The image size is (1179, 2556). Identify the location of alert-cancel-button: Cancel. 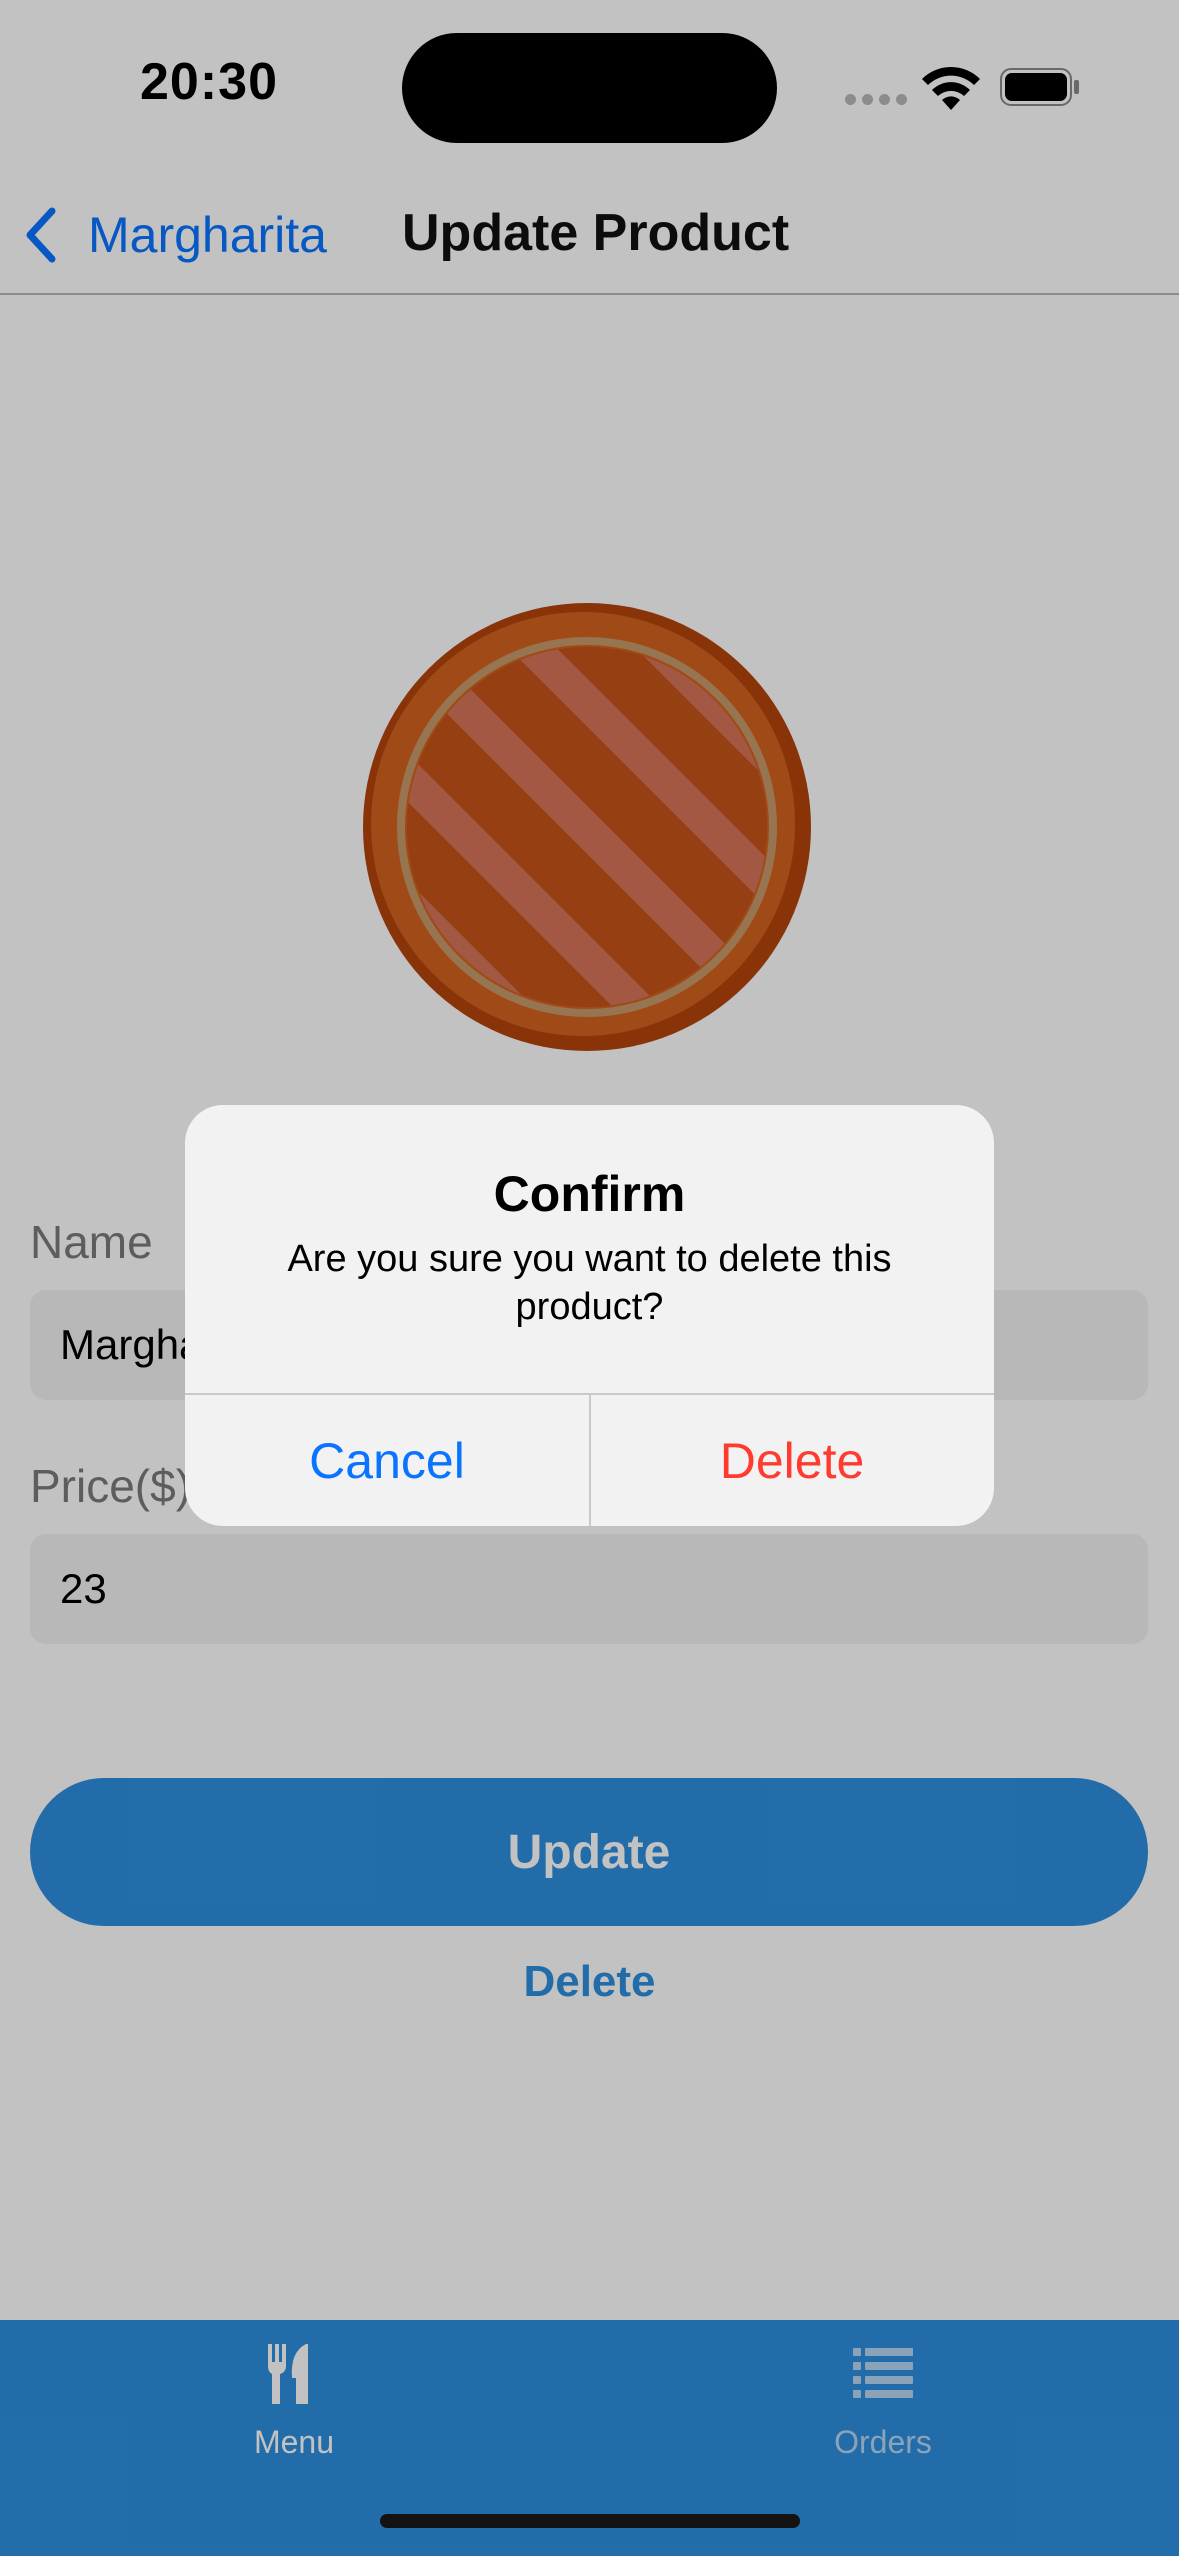
(387, 1460).